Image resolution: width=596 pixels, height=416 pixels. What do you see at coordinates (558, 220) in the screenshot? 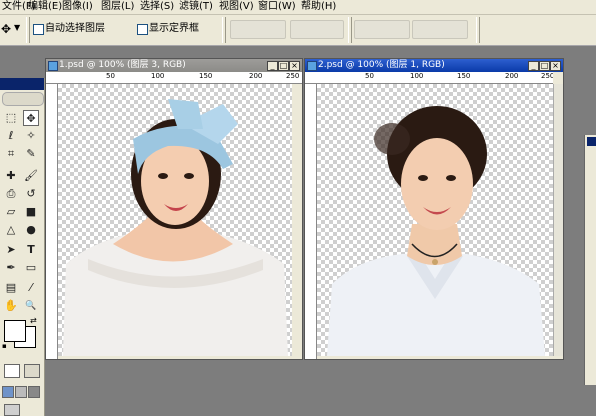
I see `vertical-scrollbar` at bounding box center [558, 220].